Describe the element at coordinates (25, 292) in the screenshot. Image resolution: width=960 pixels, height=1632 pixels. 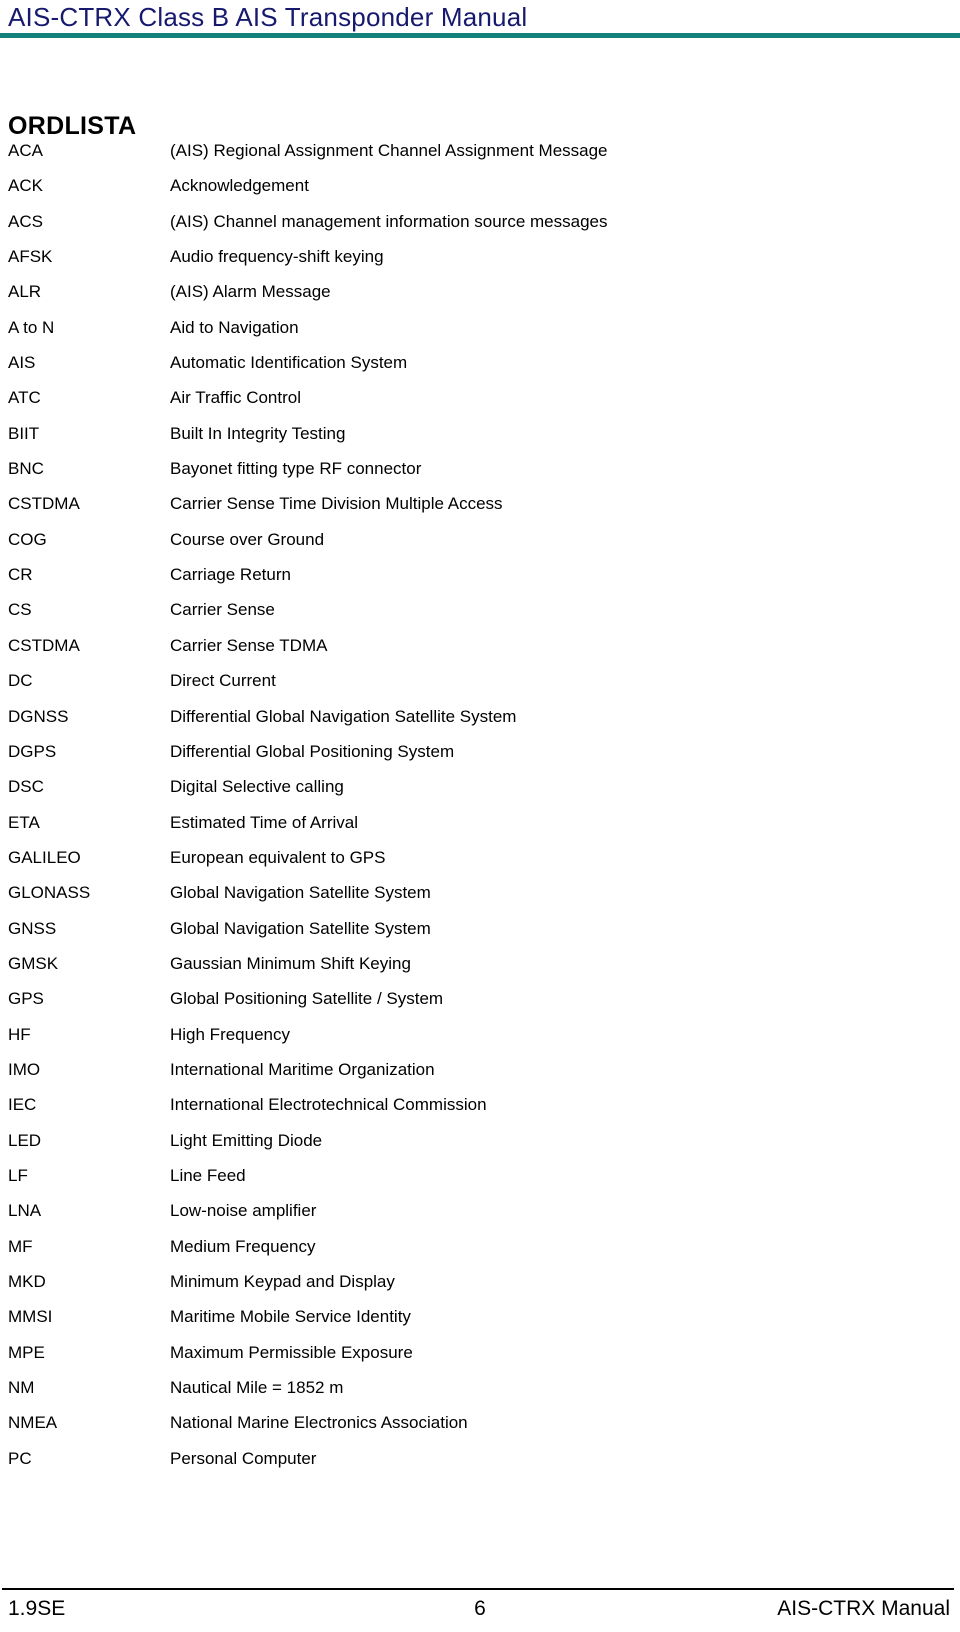
I see `glossary-term: ALR` at that location.